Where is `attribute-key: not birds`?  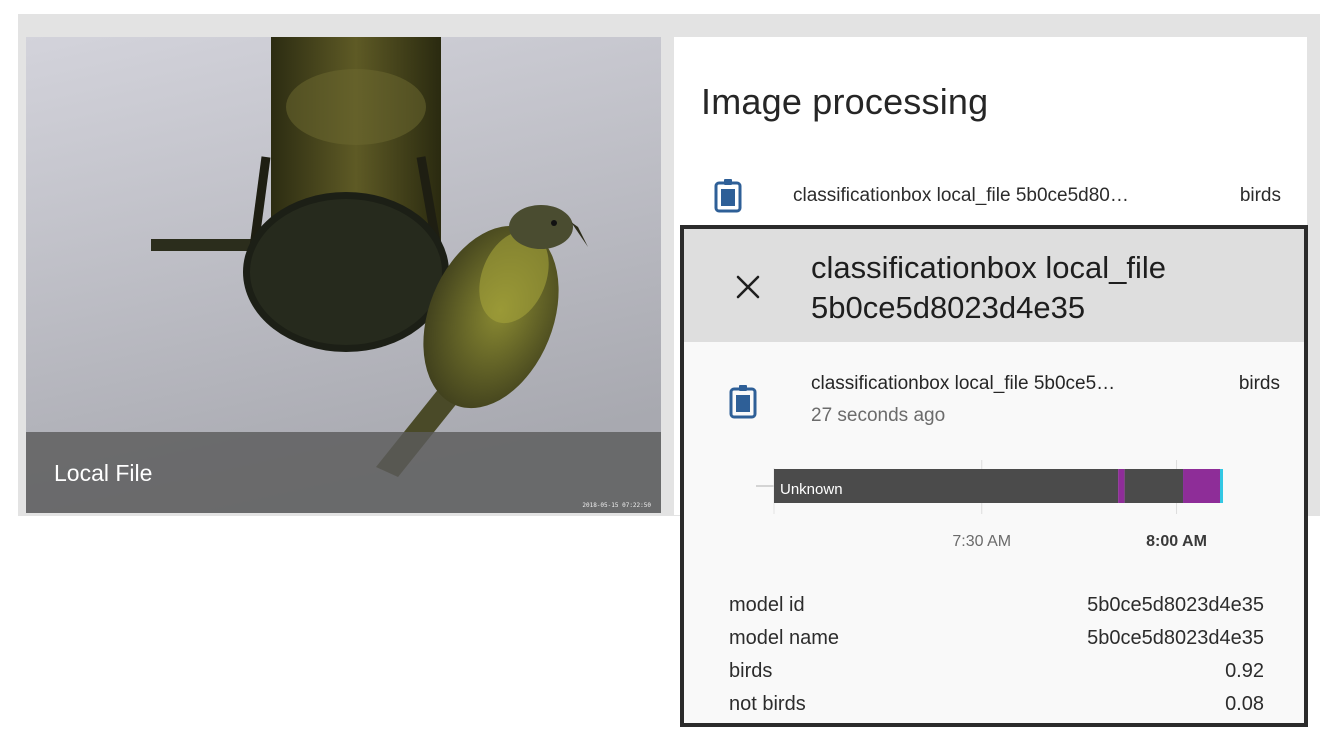 attribute-key: not birds is located at coordinates (767, 704).